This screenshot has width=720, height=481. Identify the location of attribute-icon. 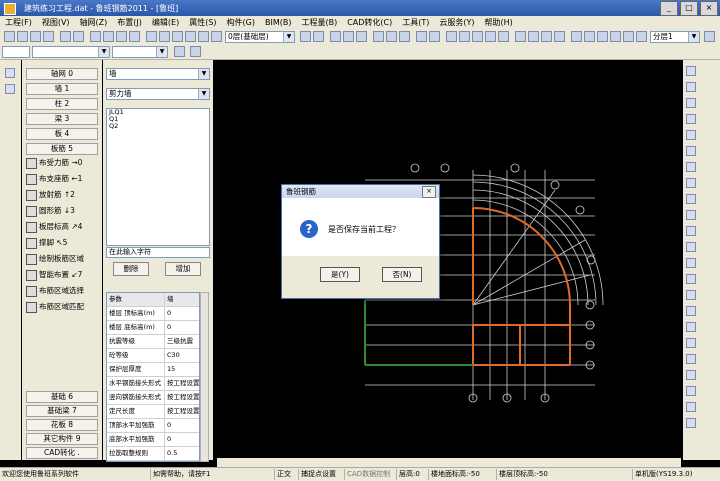
(179, 51).